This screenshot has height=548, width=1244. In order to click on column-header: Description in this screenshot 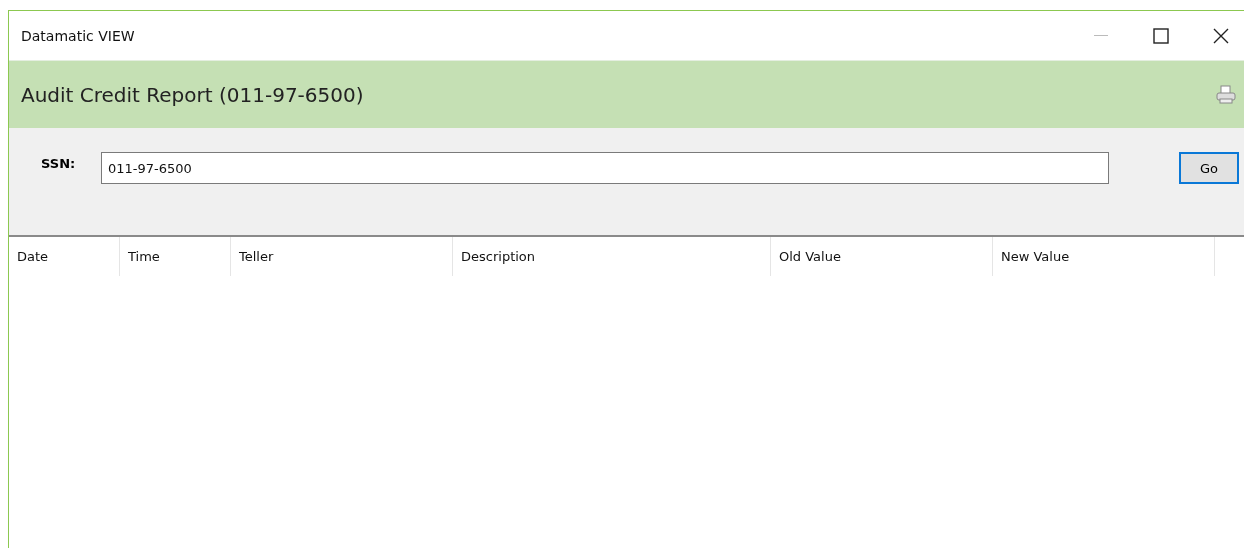, I will do `click(612, 256)`.